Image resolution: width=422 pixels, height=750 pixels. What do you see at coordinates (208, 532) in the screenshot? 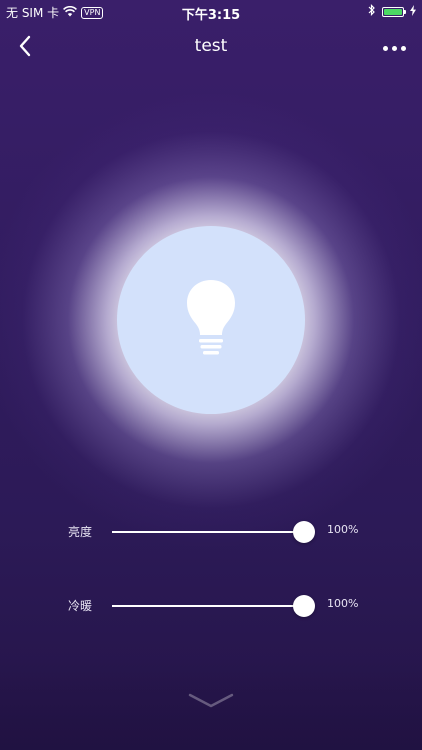
I see `brightness-slider-fill` at bounding box center [208, 532].